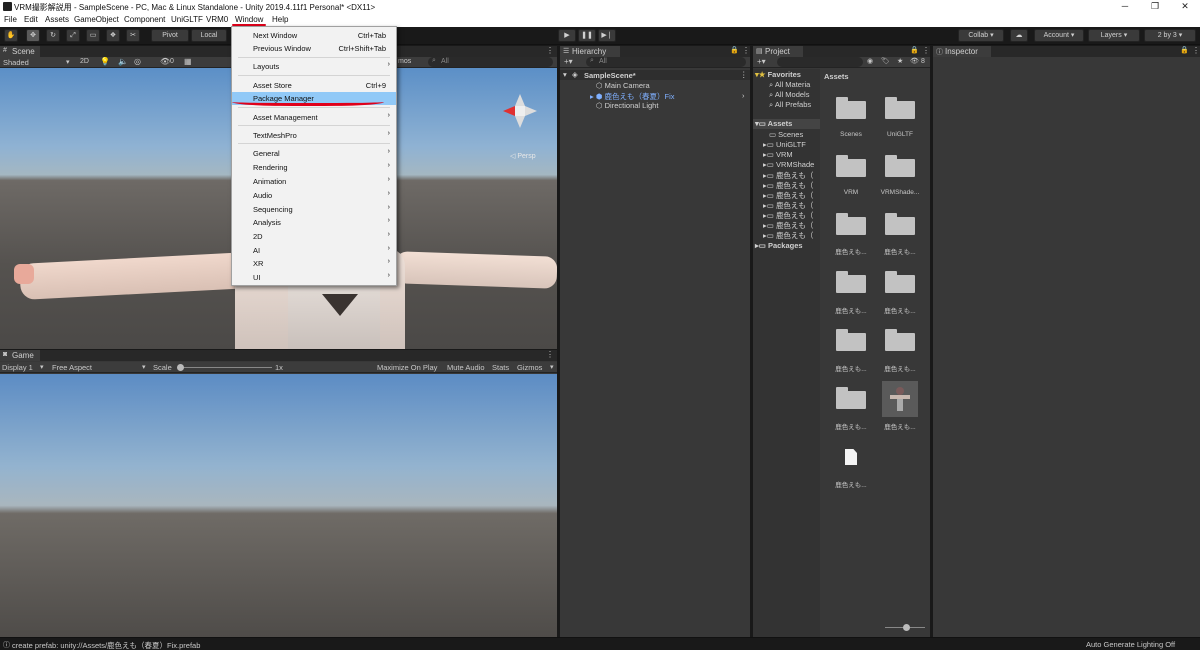 This screenshot has width=1200, height=650. I want to click on effects-icon: ◎, so click(137, 61).